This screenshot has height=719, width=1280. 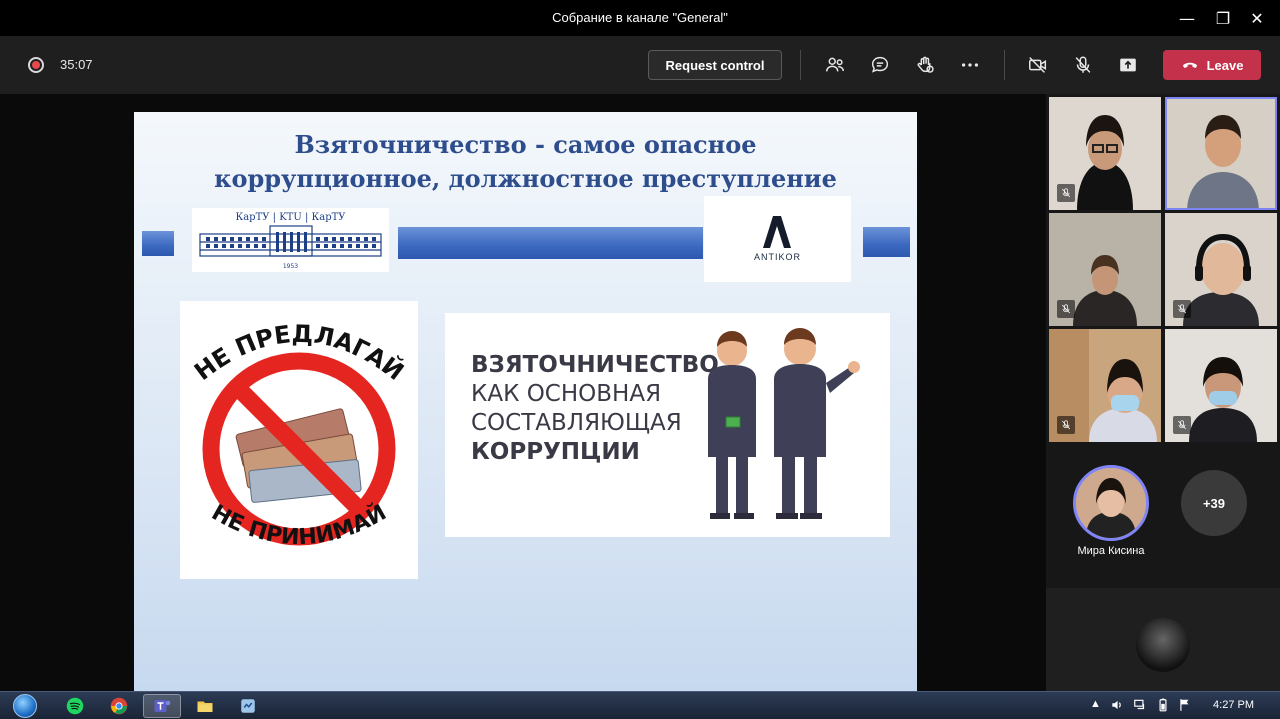 I want to click on participants-button, so click(x=835, y=65).